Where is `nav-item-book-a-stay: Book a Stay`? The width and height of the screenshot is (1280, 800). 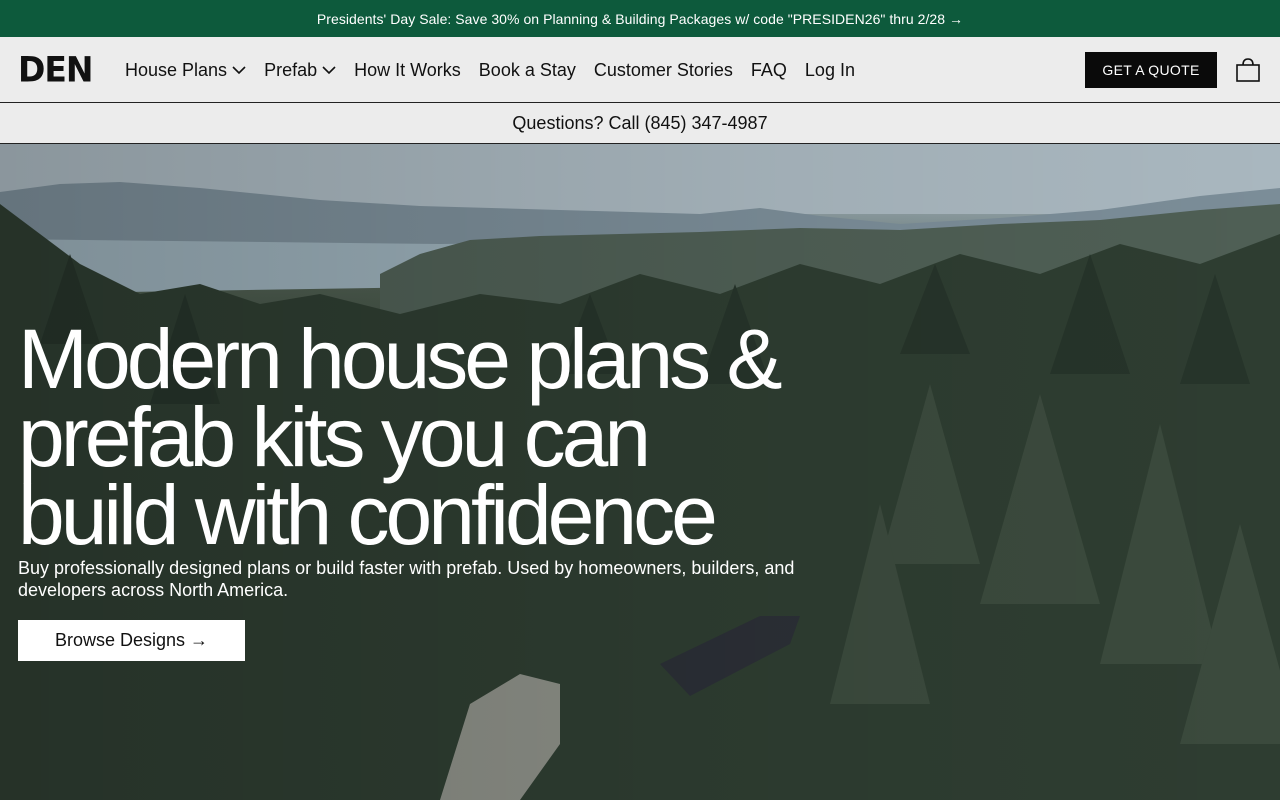
nav-item-book-a-stay: Book a Stay is located at coordinates (527, 70).